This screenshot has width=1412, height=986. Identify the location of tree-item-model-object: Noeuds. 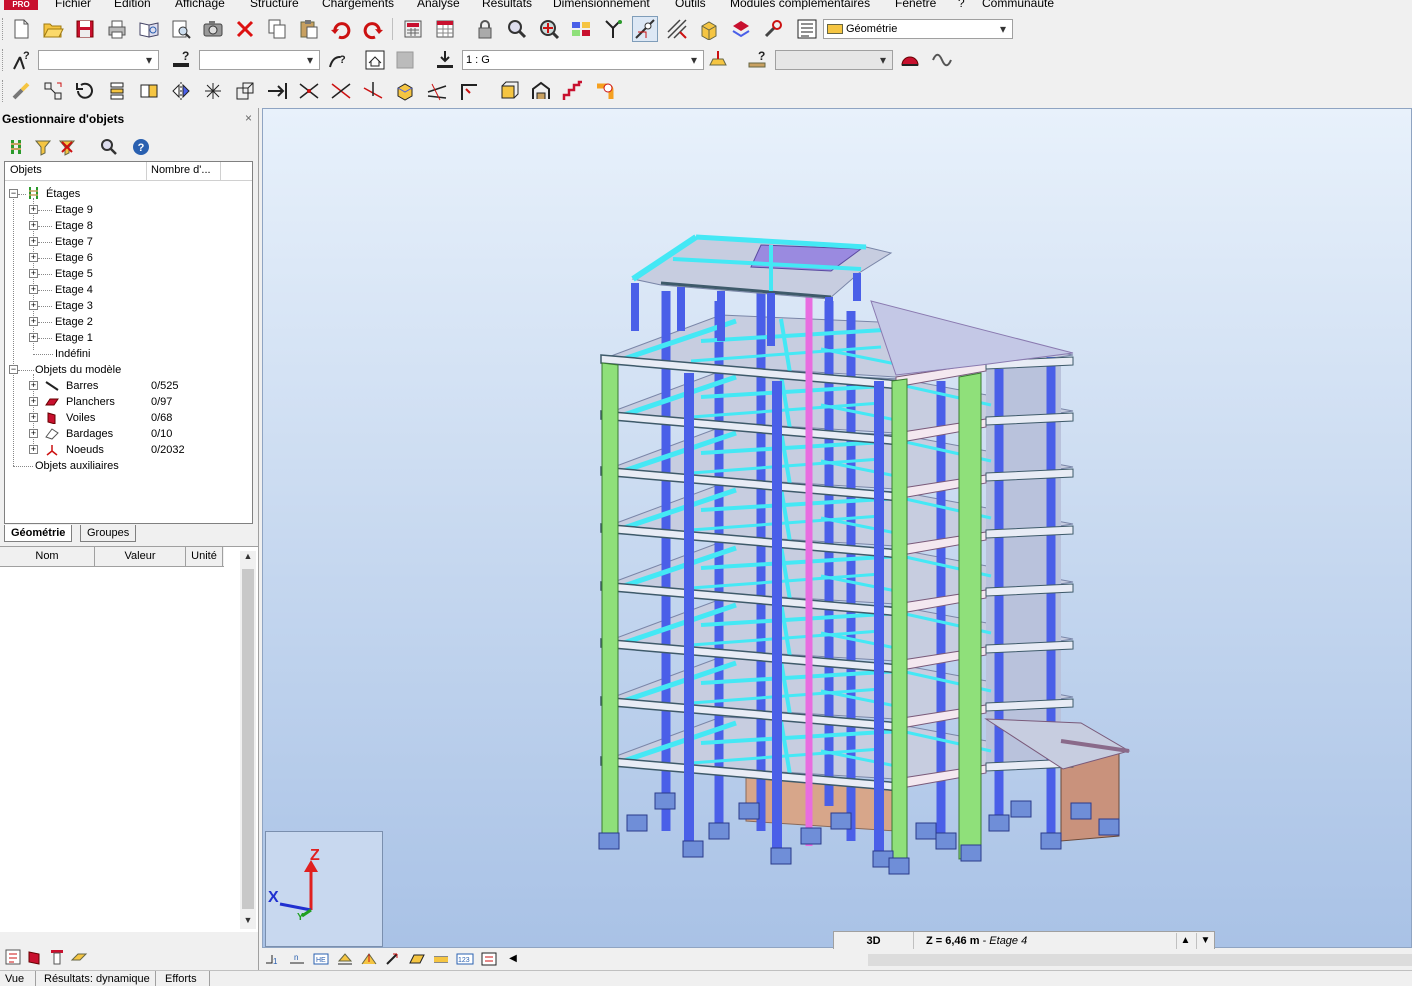
(85, 450).